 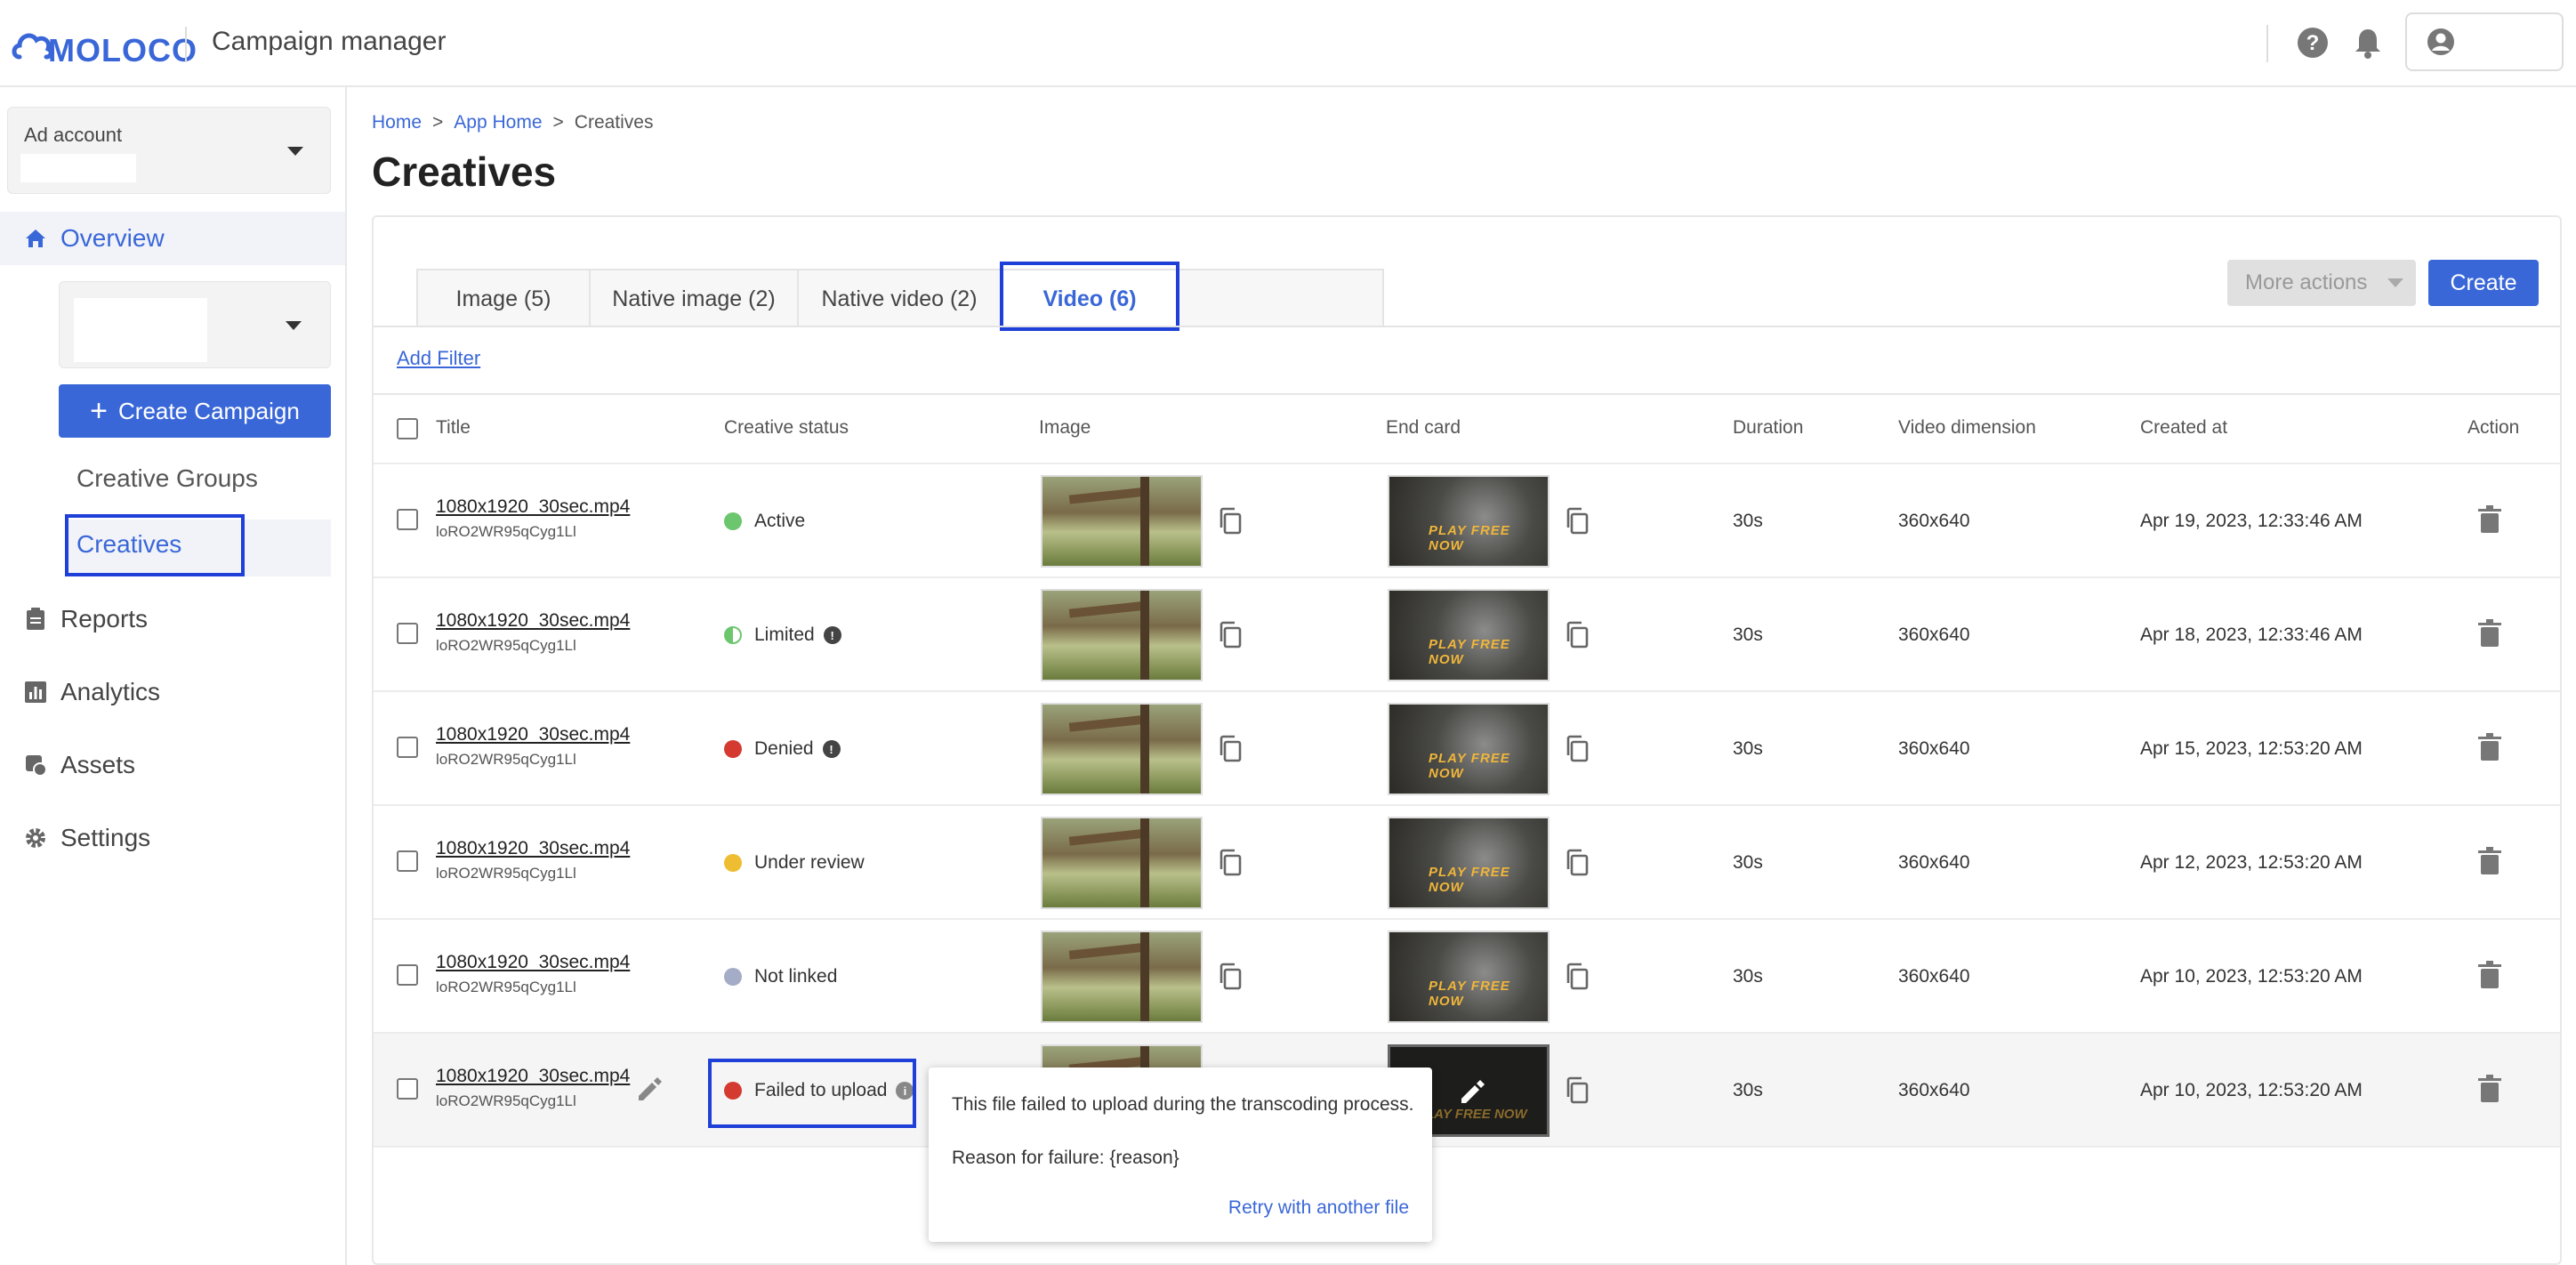 I want to click on tab-video: Video (6), so click(x=1089, y=296).